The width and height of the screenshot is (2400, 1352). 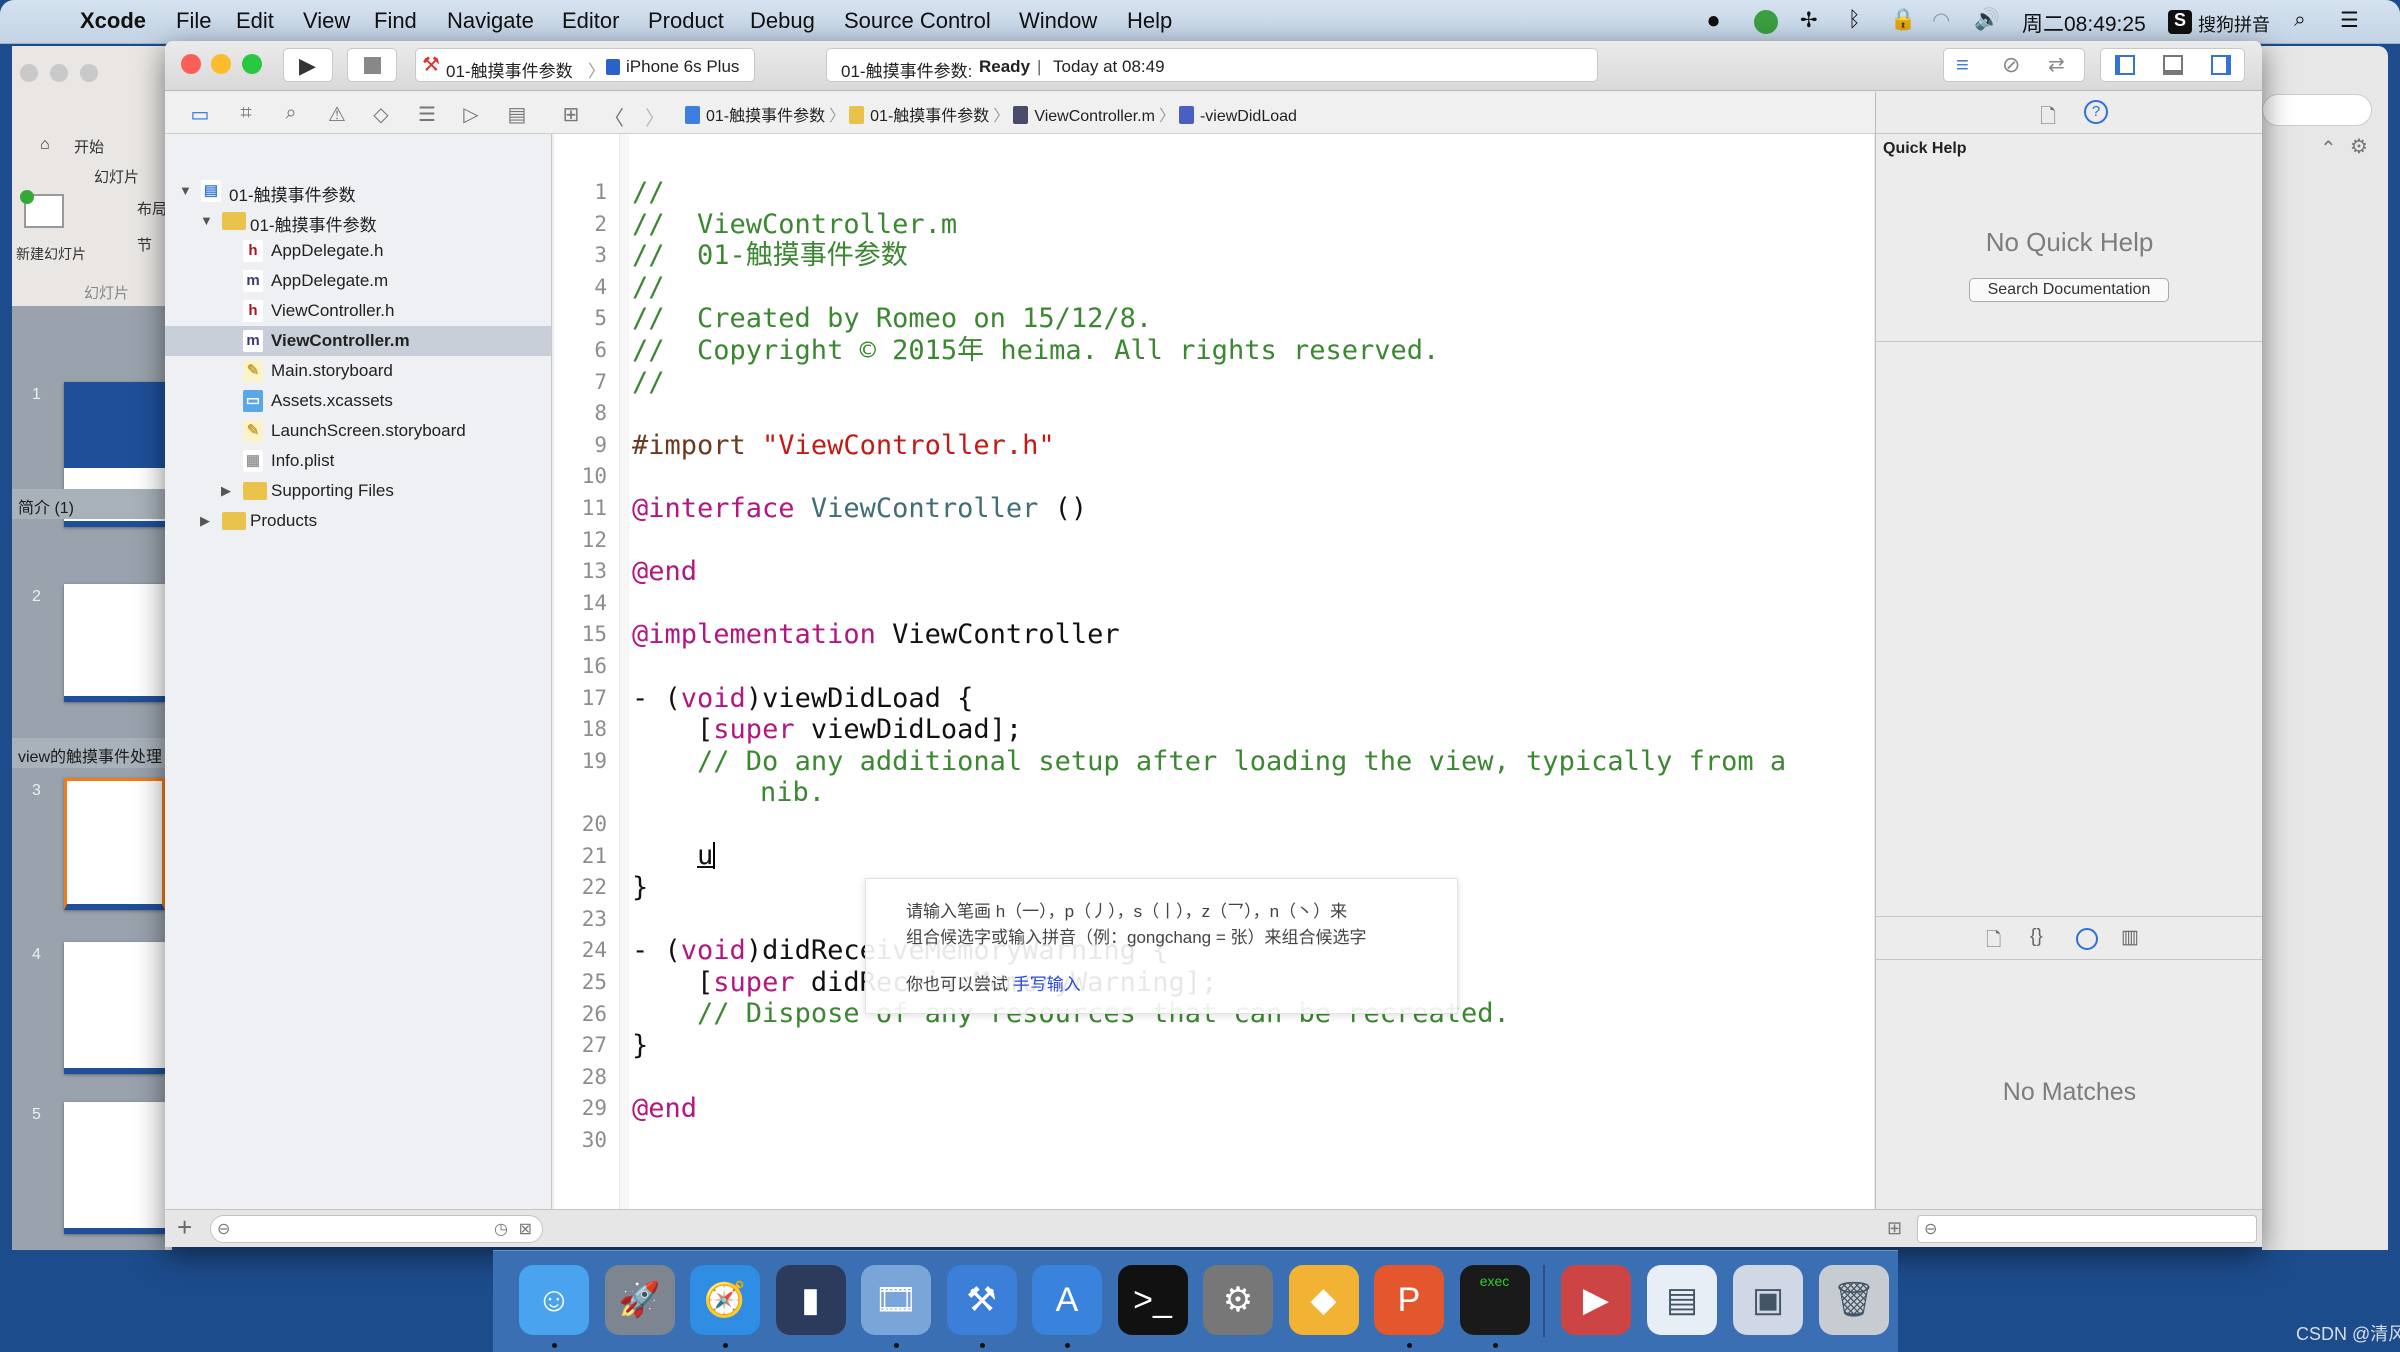 What do you see at coordinates (1152, 1300) in the screenshot?
I see `terminal-icon: >_` at bounding box center [1152, 1300].